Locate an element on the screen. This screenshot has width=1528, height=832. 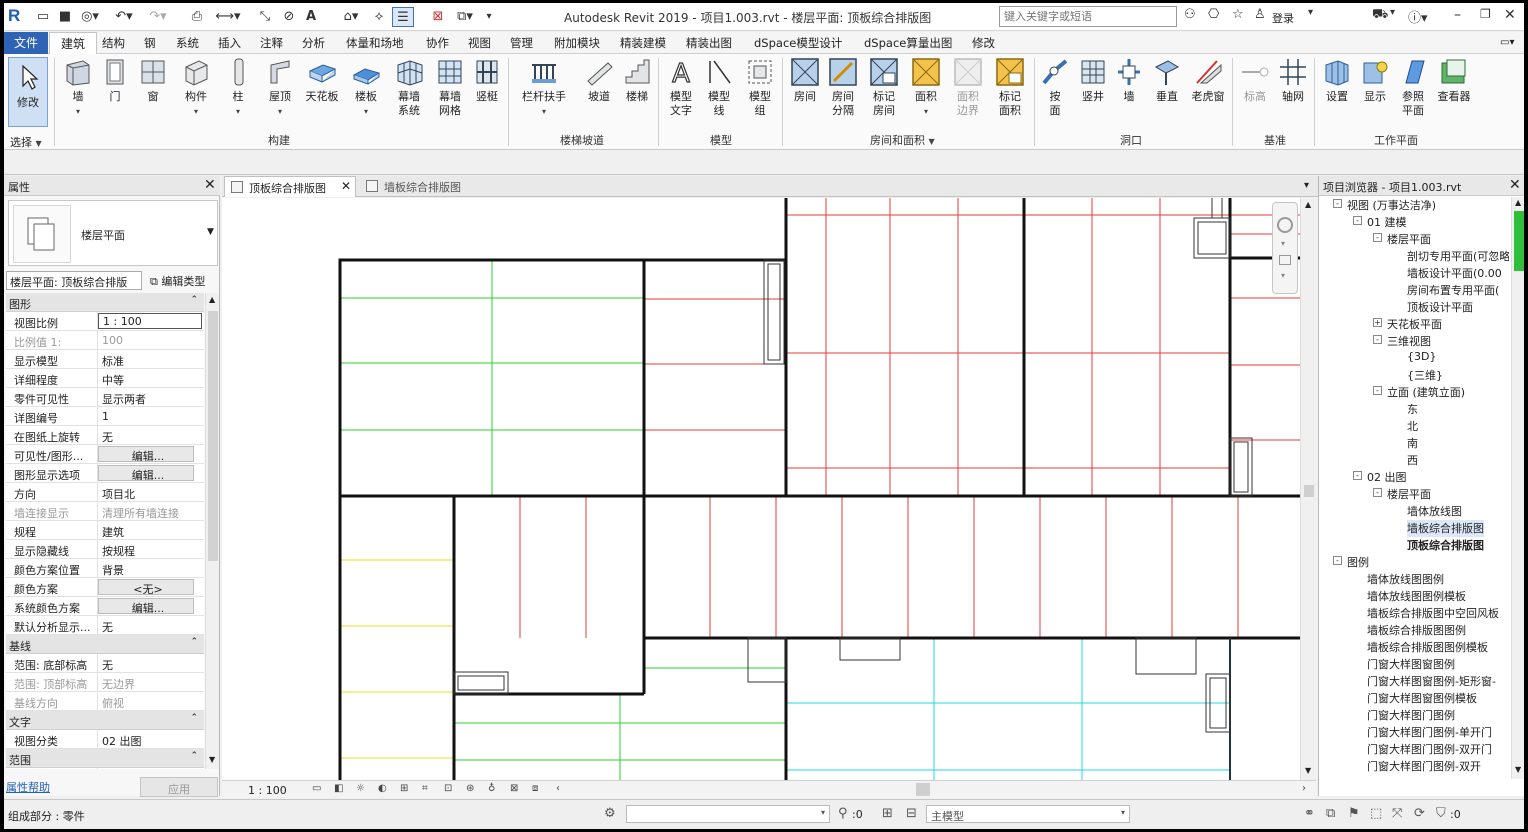
collapse-icon: ⌃ is located at coordinates (194, 642).